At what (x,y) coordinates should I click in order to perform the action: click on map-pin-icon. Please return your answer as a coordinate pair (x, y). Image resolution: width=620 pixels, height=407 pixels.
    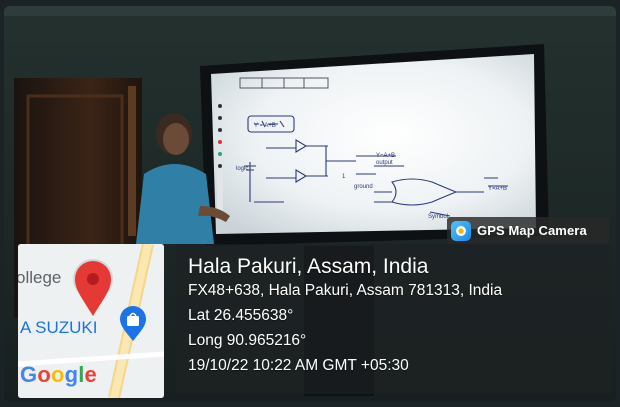
    Looking at the image, I should click on (93, 287).